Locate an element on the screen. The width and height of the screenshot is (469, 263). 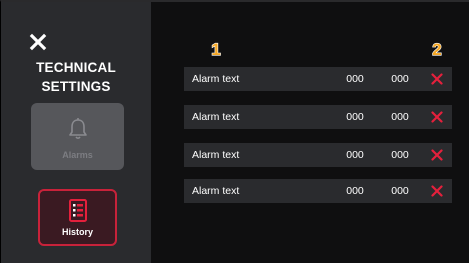
alarms-tile: Alarms is located at coordinates (77, 136).